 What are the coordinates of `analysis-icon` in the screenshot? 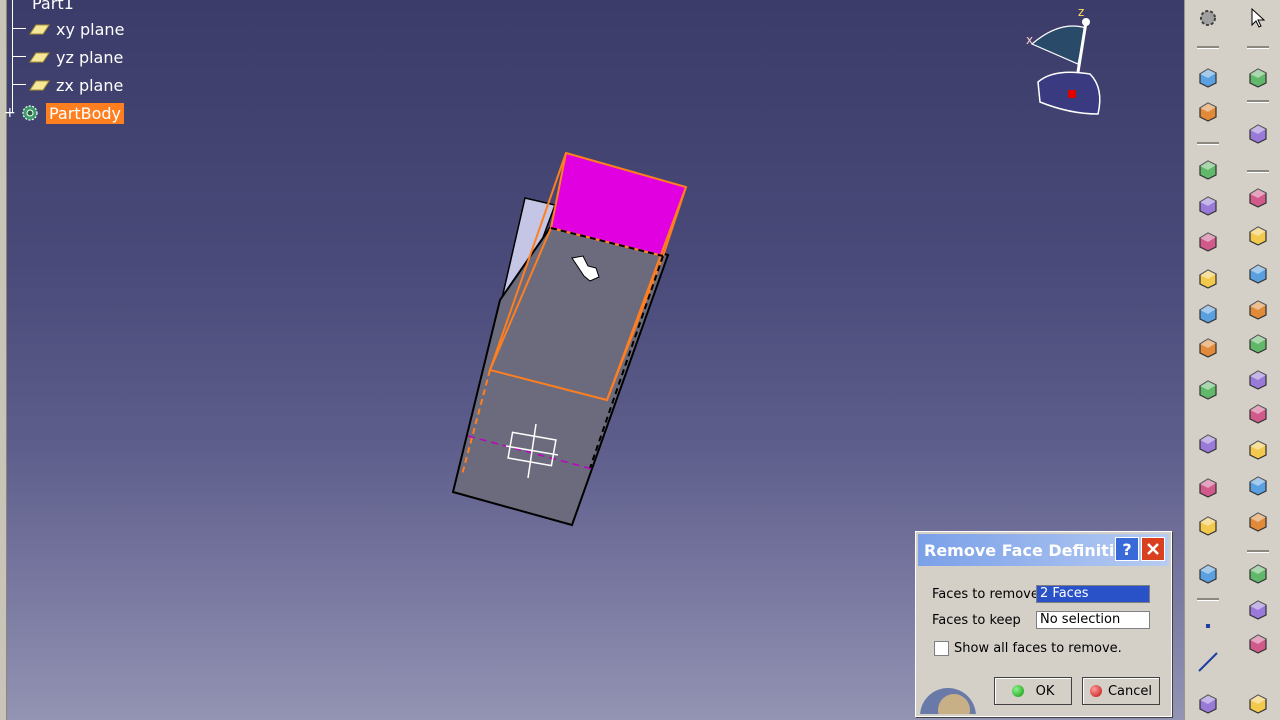 It's located at (1208, 574).